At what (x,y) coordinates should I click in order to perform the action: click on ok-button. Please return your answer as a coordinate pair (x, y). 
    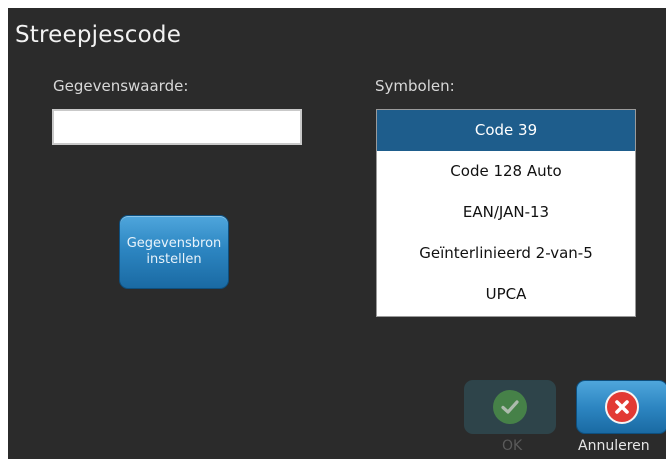
    Looking at the image, I should click on (510, 407).